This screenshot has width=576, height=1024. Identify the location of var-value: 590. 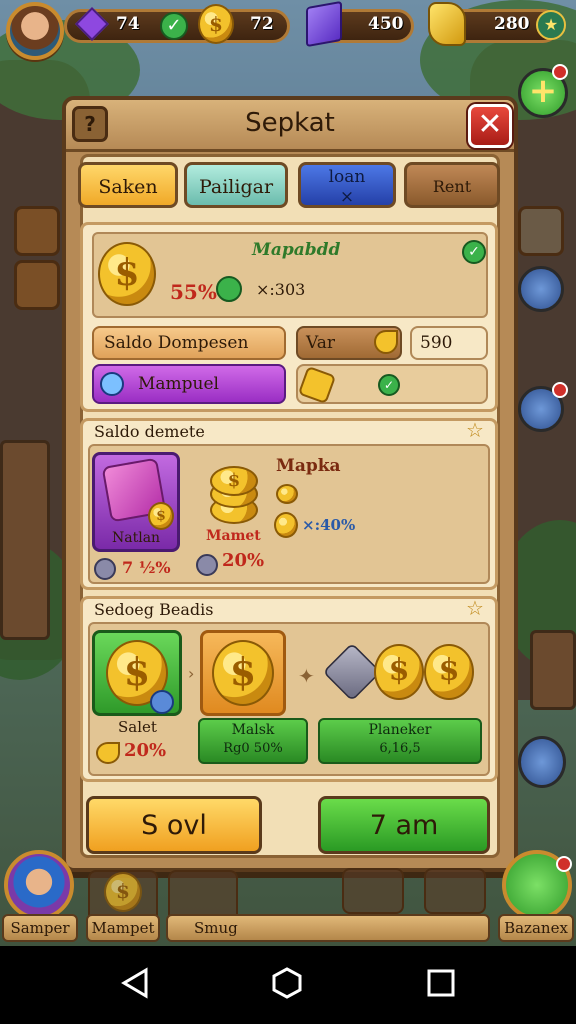
(449, 343).